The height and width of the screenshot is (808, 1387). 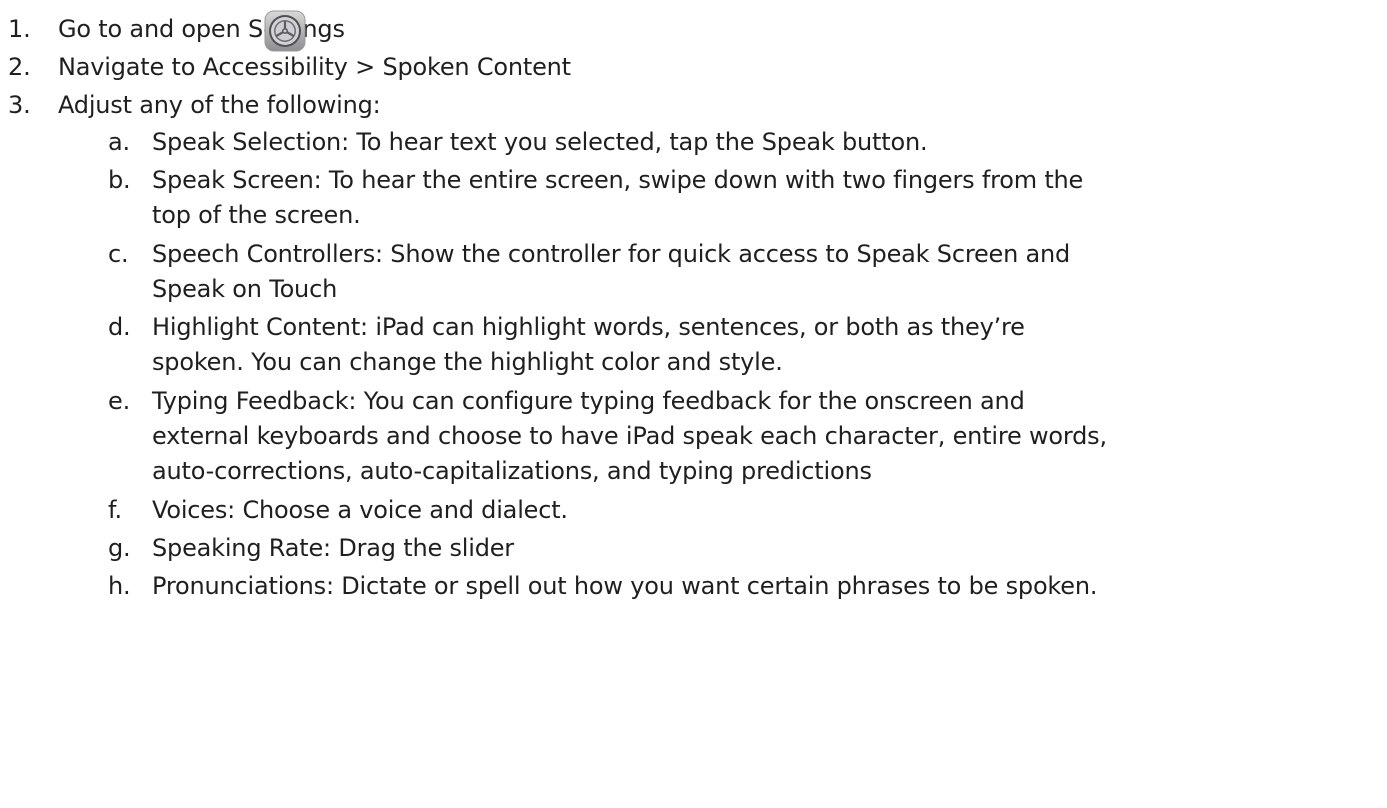 I want to click on substep-letter: f., so click(x=115, y=510).